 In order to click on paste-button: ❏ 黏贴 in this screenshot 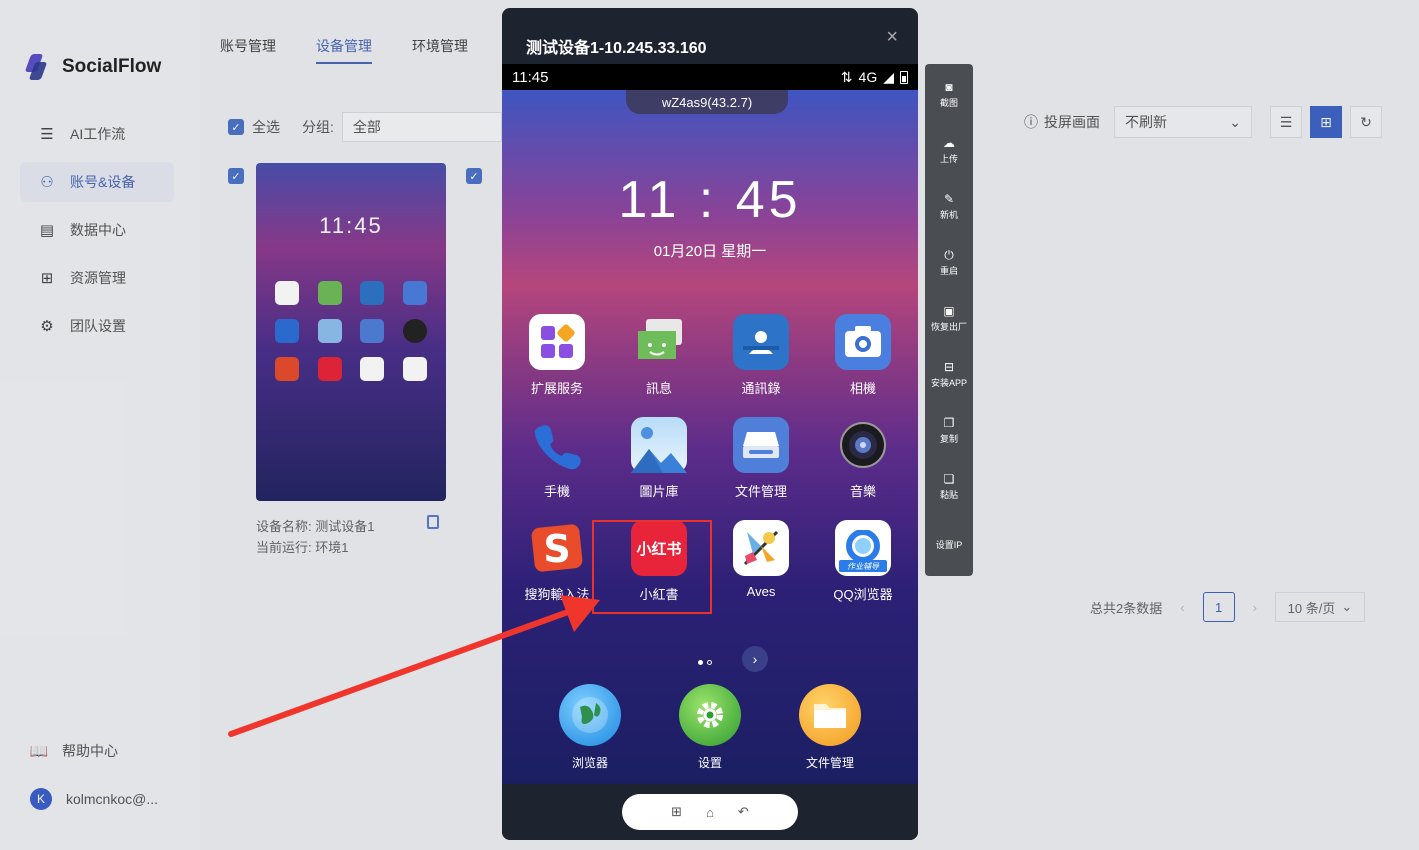, I will do `click(949, 486)`.